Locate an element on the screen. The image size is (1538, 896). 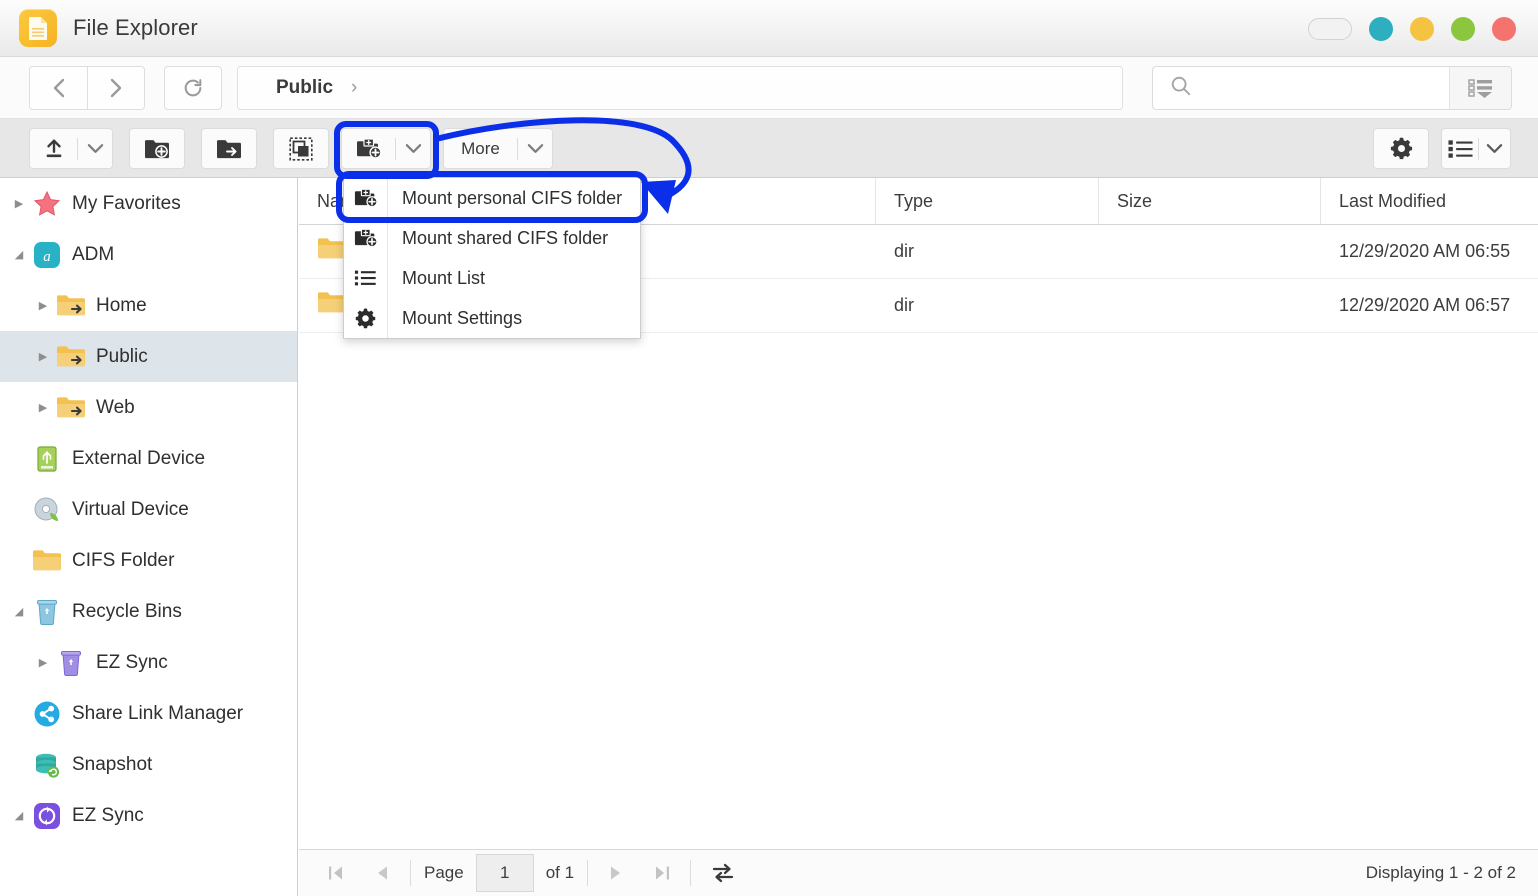
sidebar-item-cifs-folder: ▶ CIFS Folder is located at coordinates (148, 560).